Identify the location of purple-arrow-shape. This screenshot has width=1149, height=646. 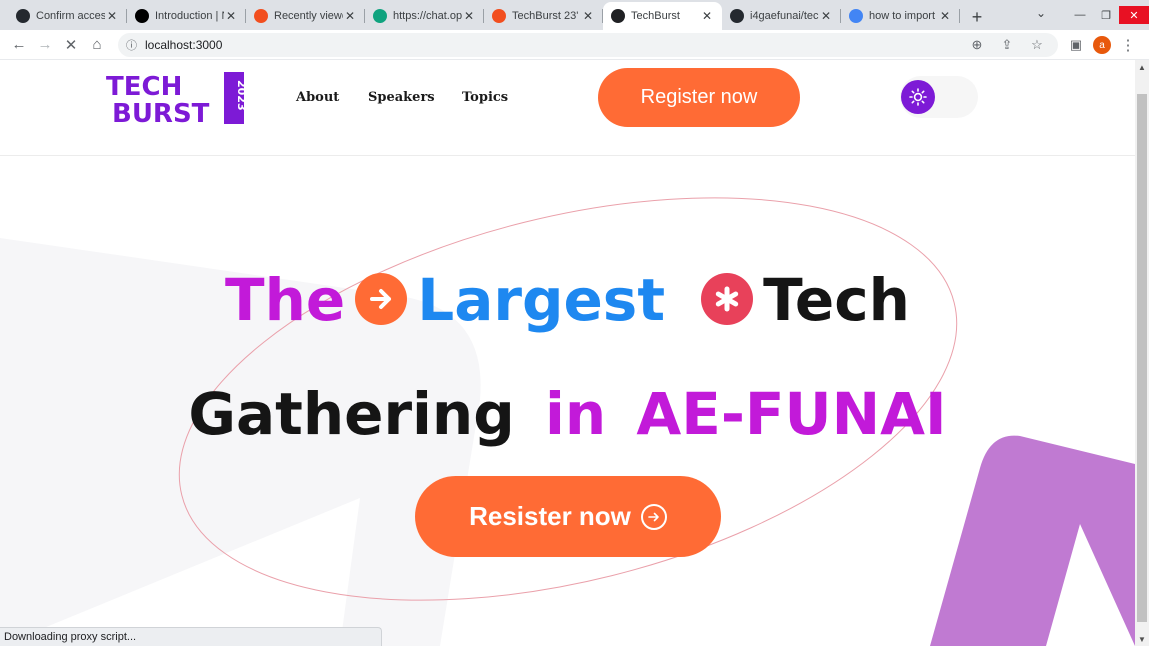
(1032, 540).